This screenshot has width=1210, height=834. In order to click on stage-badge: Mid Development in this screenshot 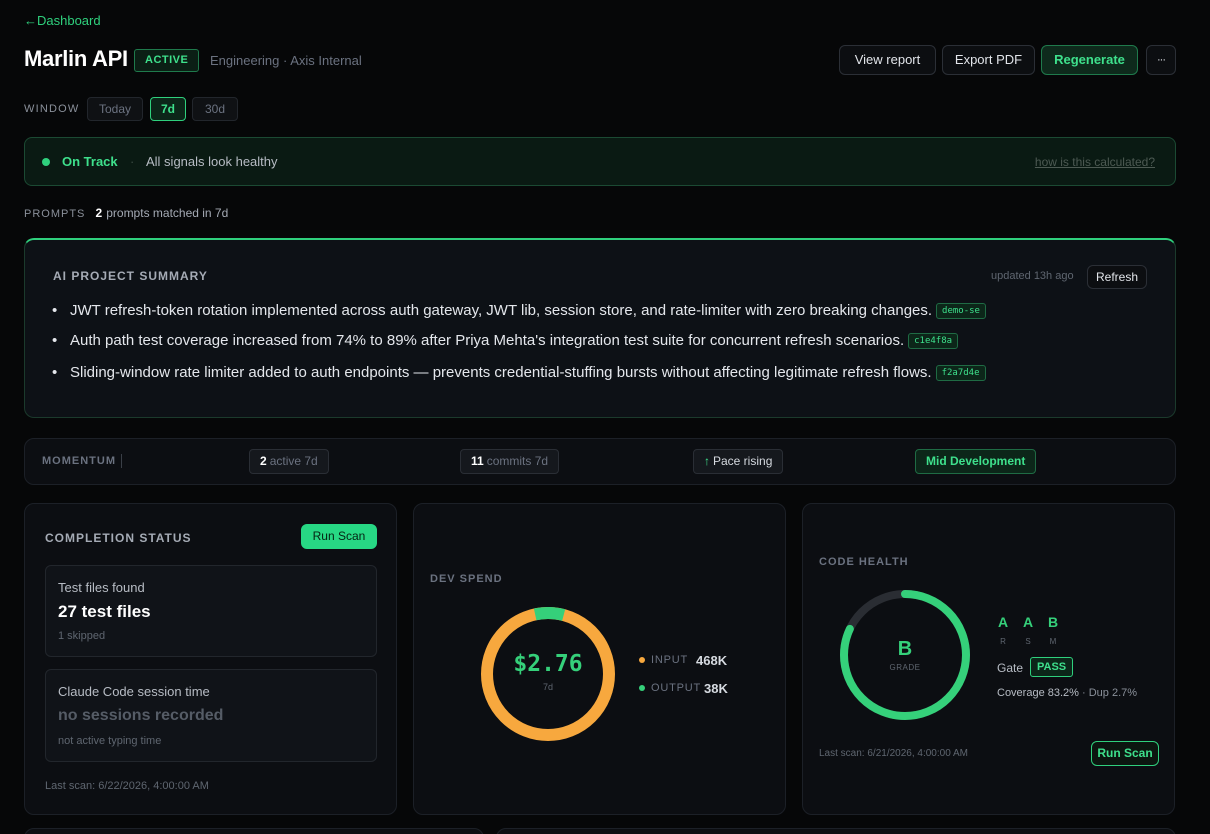, I will do `click(976, 461)`.